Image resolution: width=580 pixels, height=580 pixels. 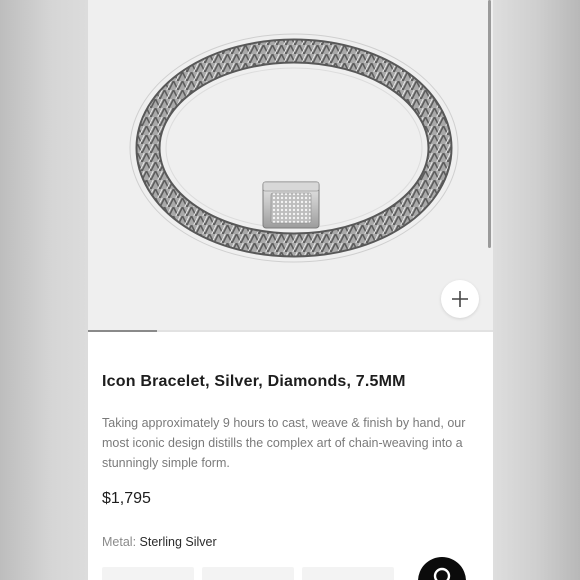 I want to click on metal-row: Metal: Sterling Silver, so click(x=159, y=542).